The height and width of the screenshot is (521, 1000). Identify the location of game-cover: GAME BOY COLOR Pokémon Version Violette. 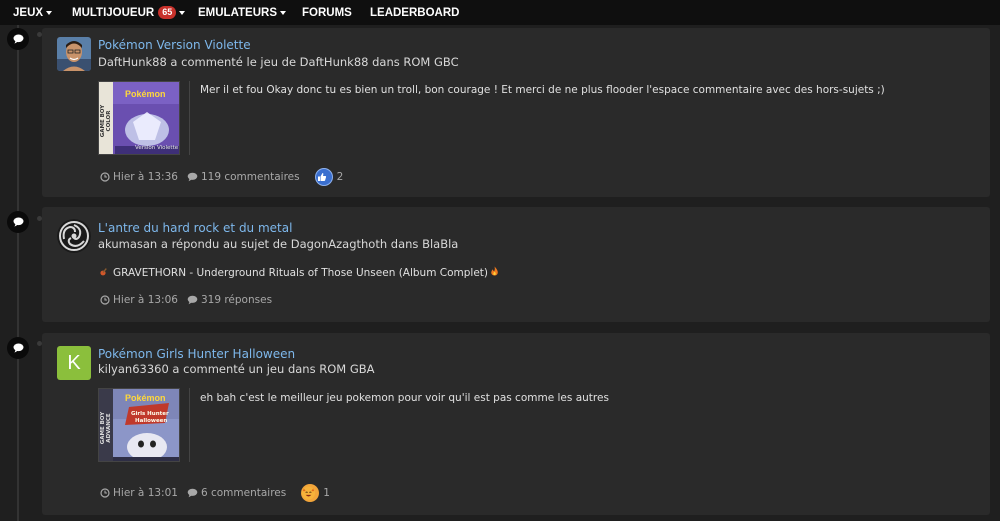
(139, 118).